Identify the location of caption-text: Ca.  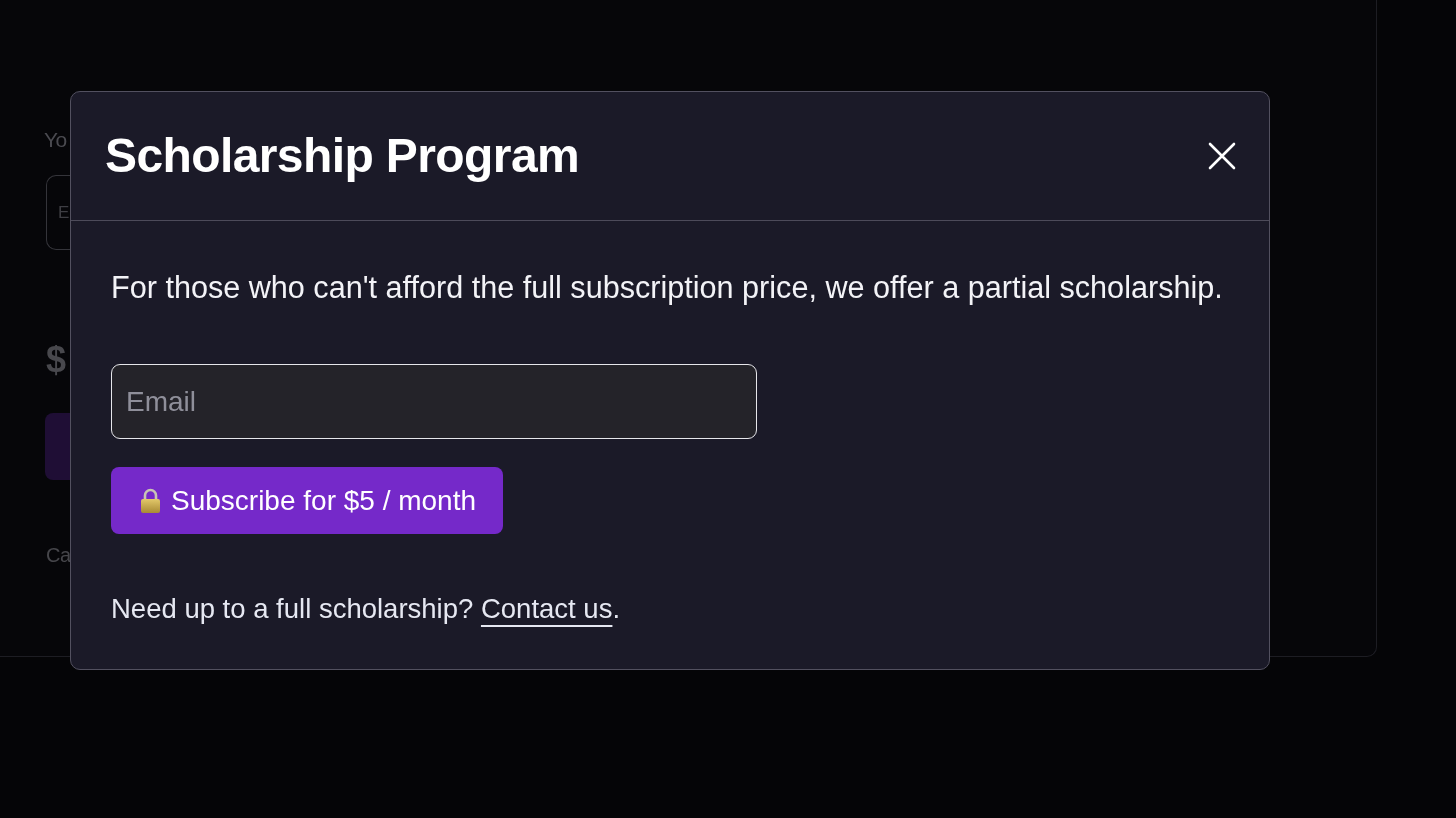
(58, 555).